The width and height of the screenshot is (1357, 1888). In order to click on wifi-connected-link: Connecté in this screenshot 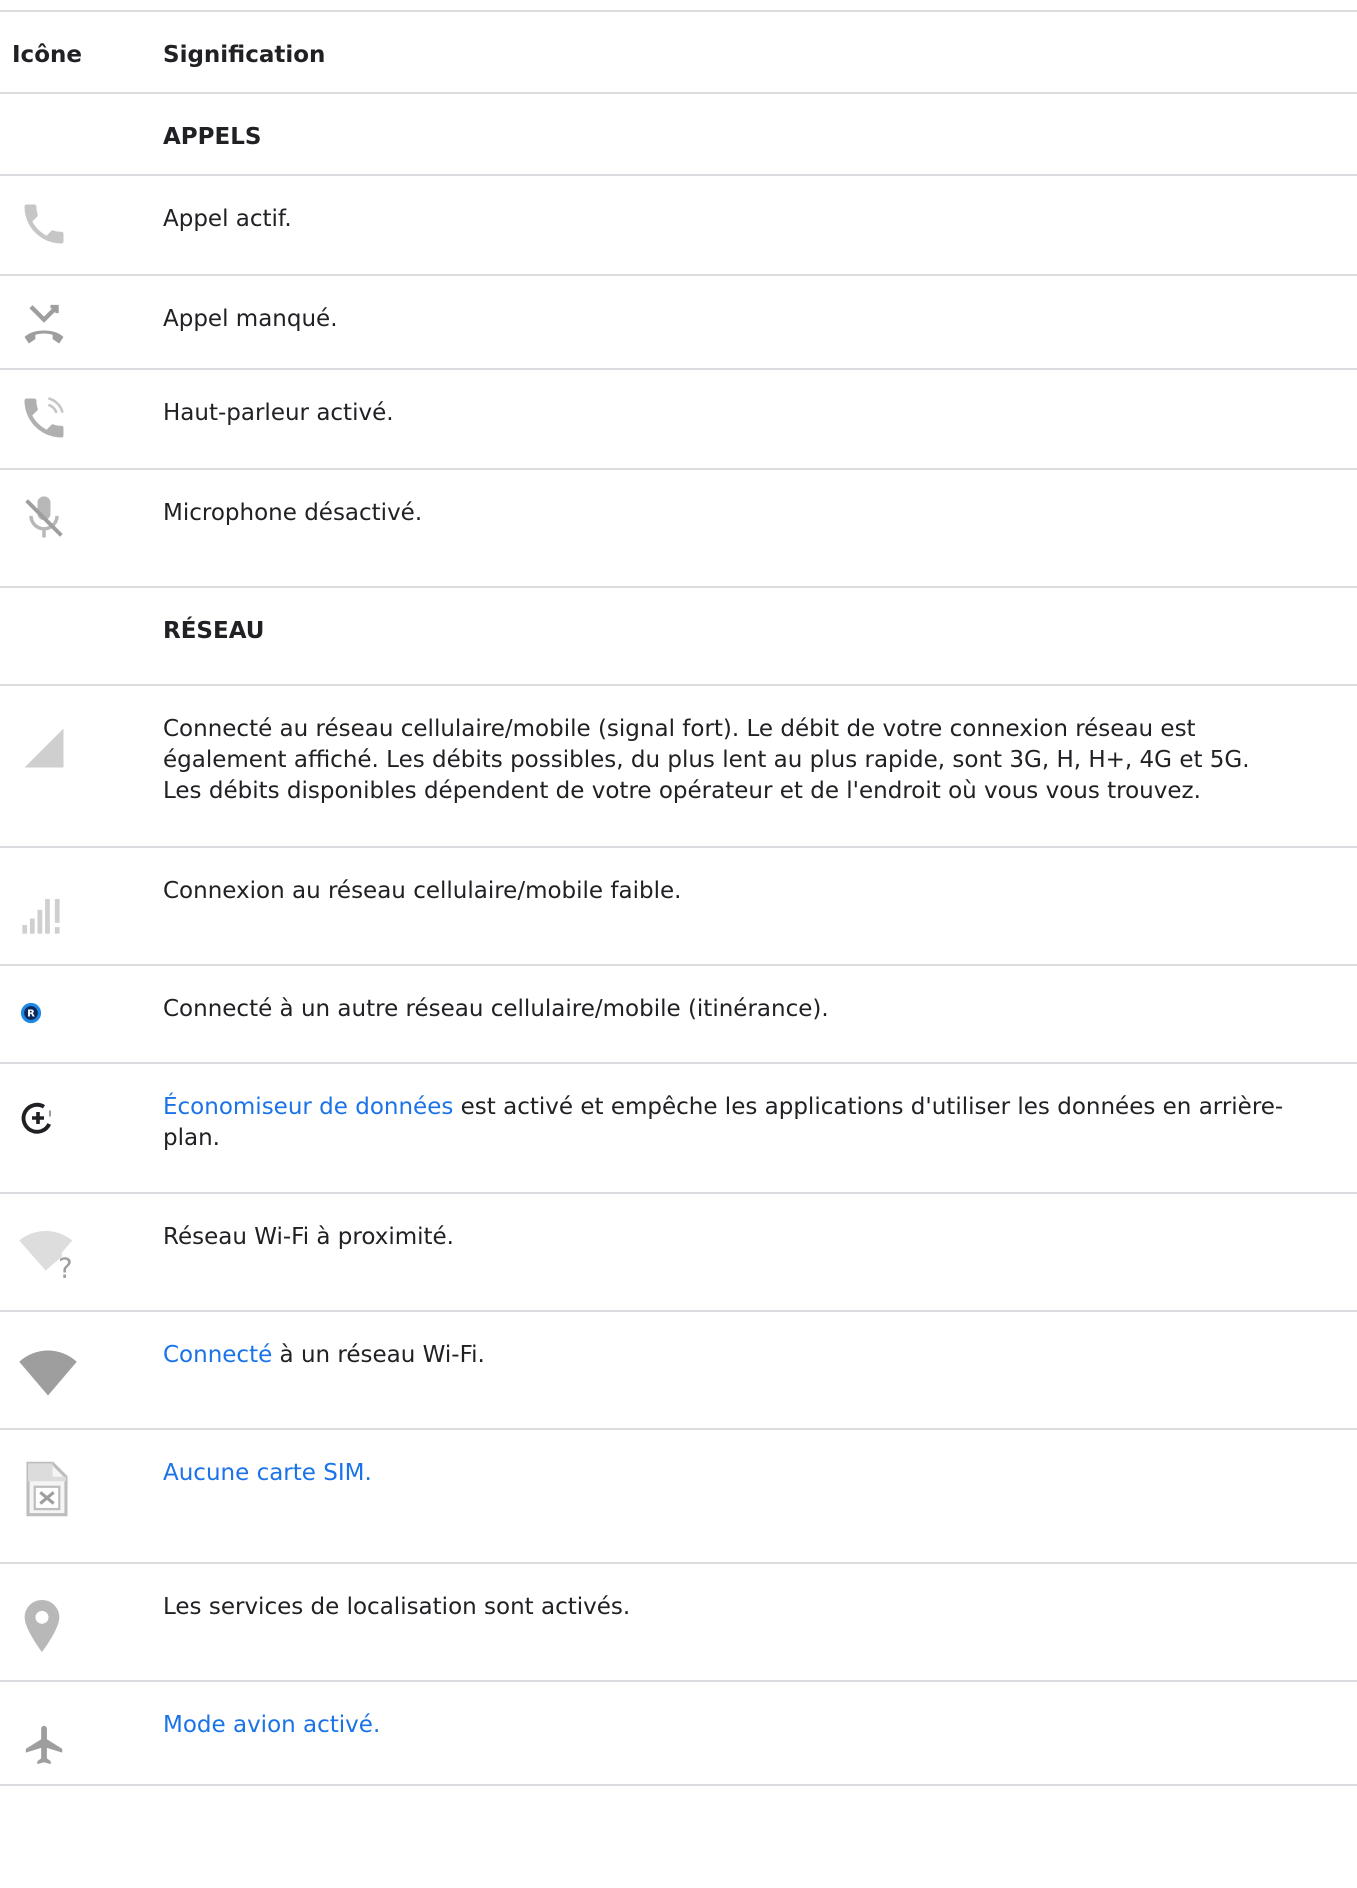, I will do `click(217, 1355)`.